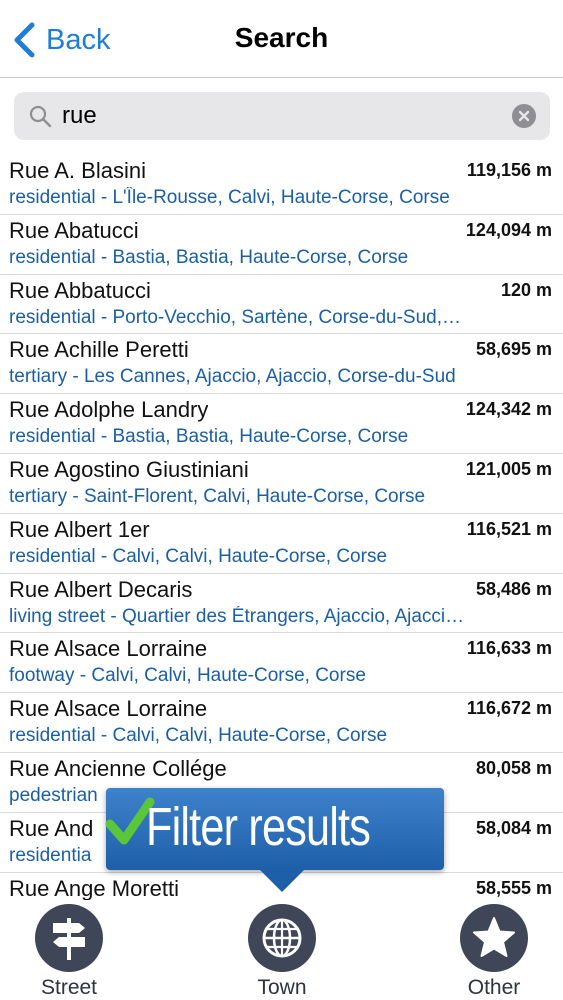 Image resolution: width=563 pixels, height=1000 pixels. I want to click on result-name: Rue Albert 1er, so click(79, 529).